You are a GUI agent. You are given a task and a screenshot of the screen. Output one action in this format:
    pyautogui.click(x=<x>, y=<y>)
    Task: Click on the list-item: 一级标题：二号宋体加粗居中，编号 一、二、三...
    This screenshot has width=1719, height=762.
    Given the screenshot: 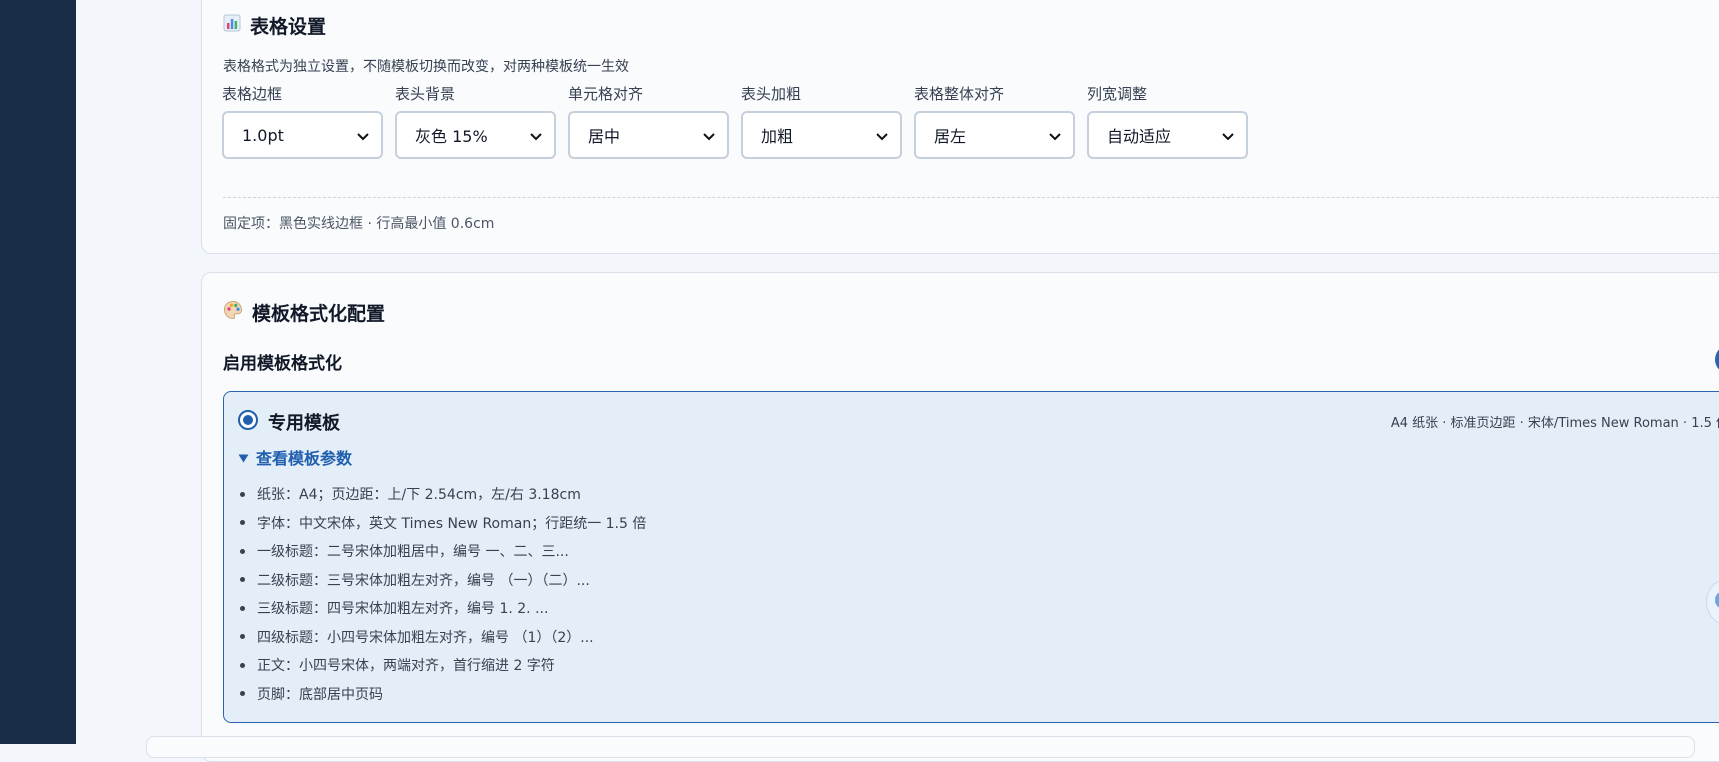 What is the action you would take?
    pyautogui.click(x=443, y=551)
    